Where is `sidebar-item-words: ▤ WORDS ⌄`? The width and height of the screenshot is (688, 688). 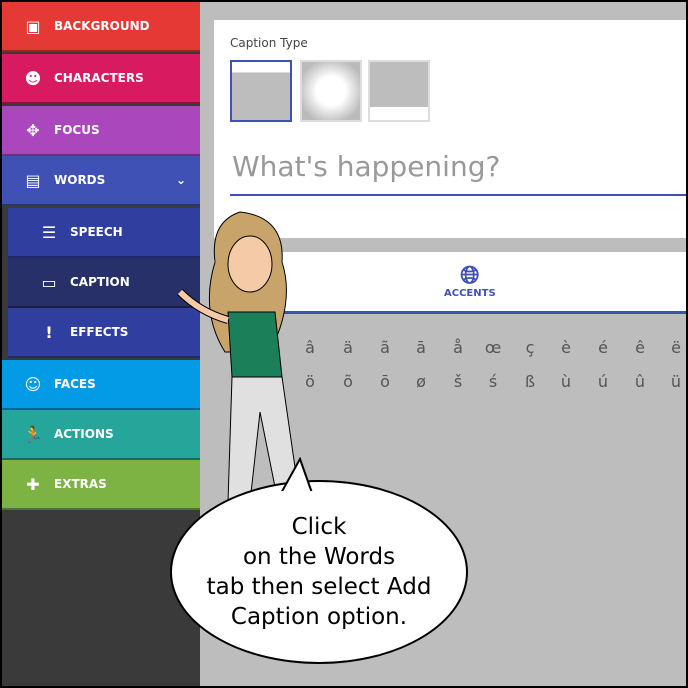 sidebar-item-words: ▤ WORDS ⌄ is located at coordinates (101, 181).